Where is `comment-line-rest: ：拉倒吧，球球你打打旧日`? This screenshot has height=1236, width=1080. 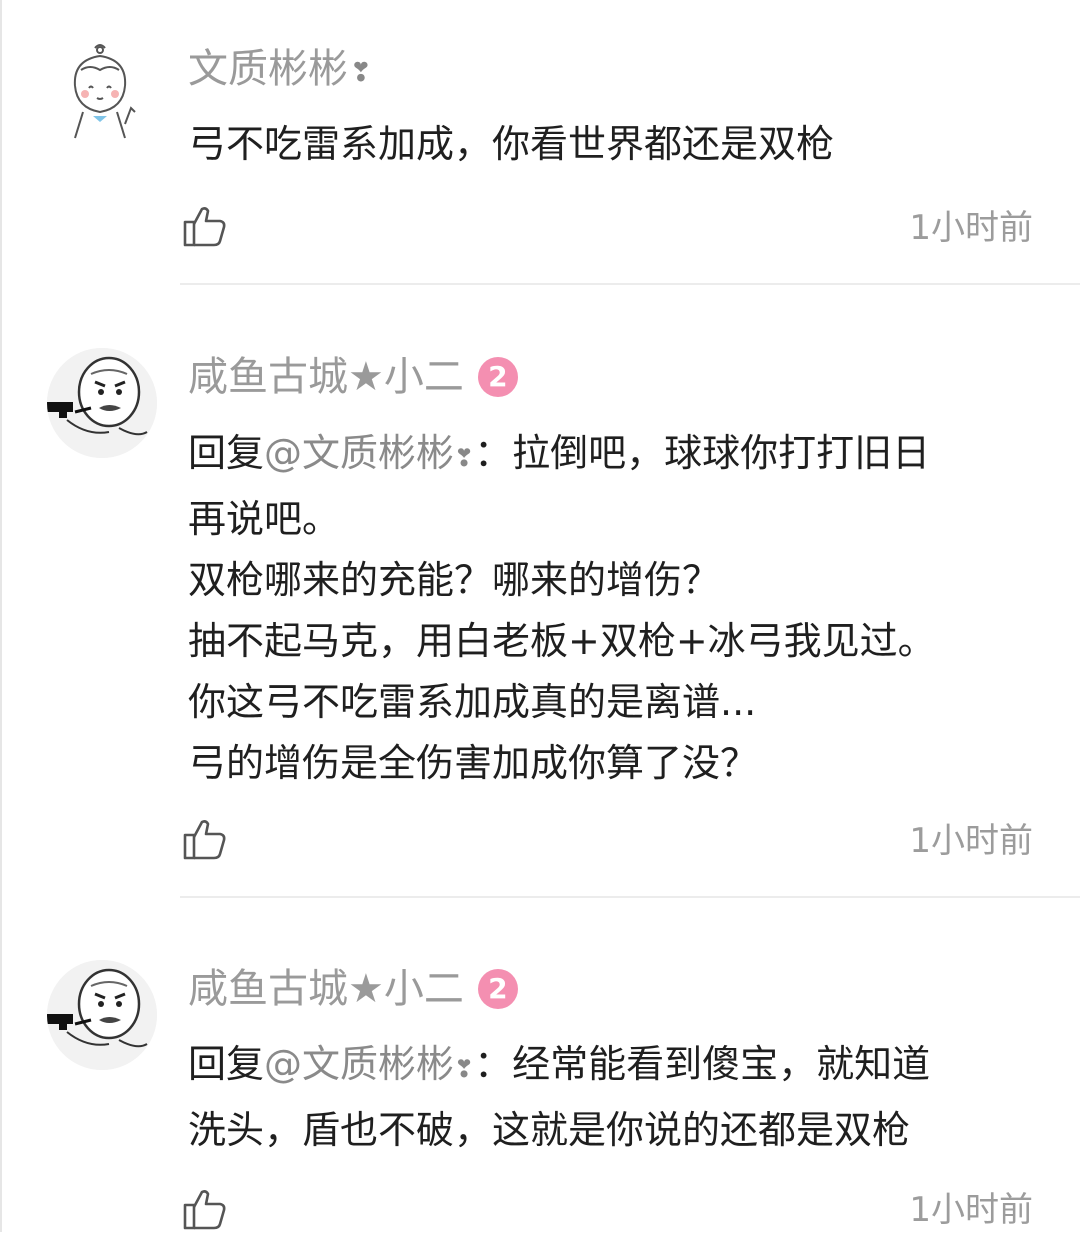
comment-line-rest: ：拉倒吧，球球你打打旧日 is located at coordinates (702, 453).